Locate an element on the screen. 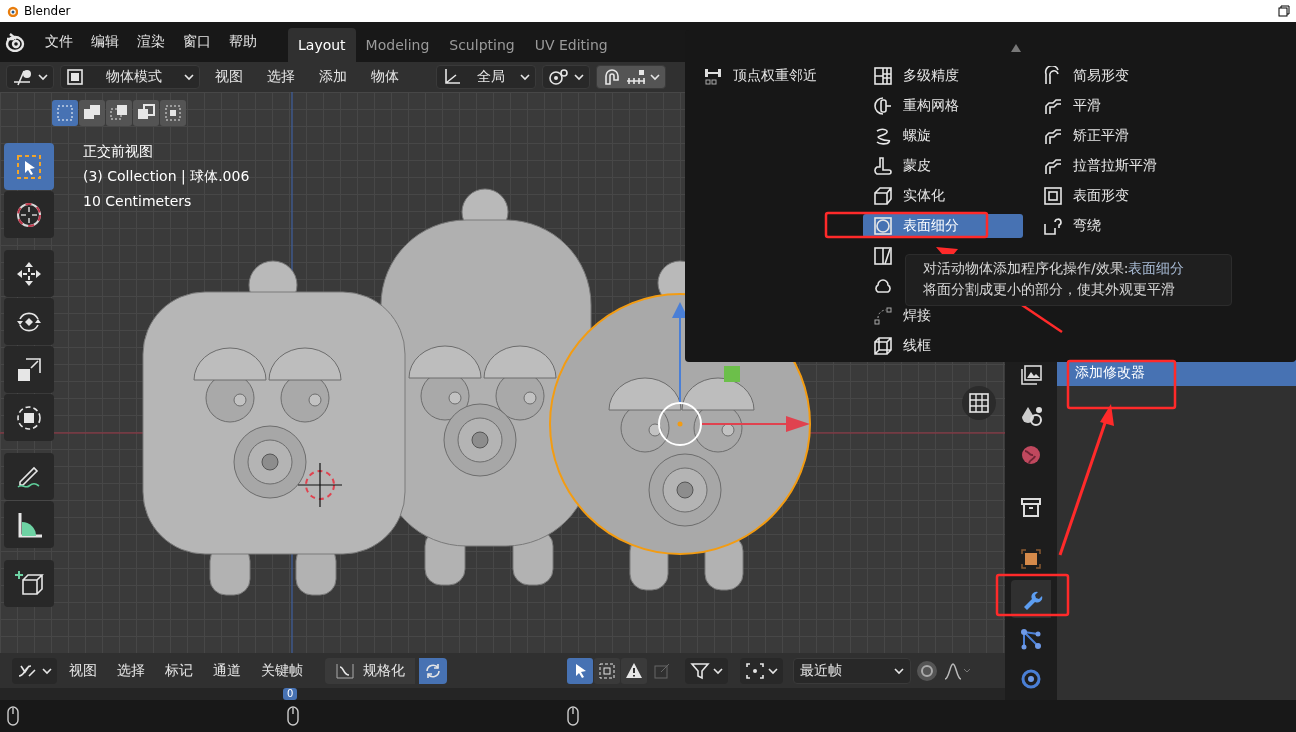 Image resolution: width=1296 pixels, height=732 pixels. tooltip-modifier-name: 表面细分 is located at coordinates (1156, 268).